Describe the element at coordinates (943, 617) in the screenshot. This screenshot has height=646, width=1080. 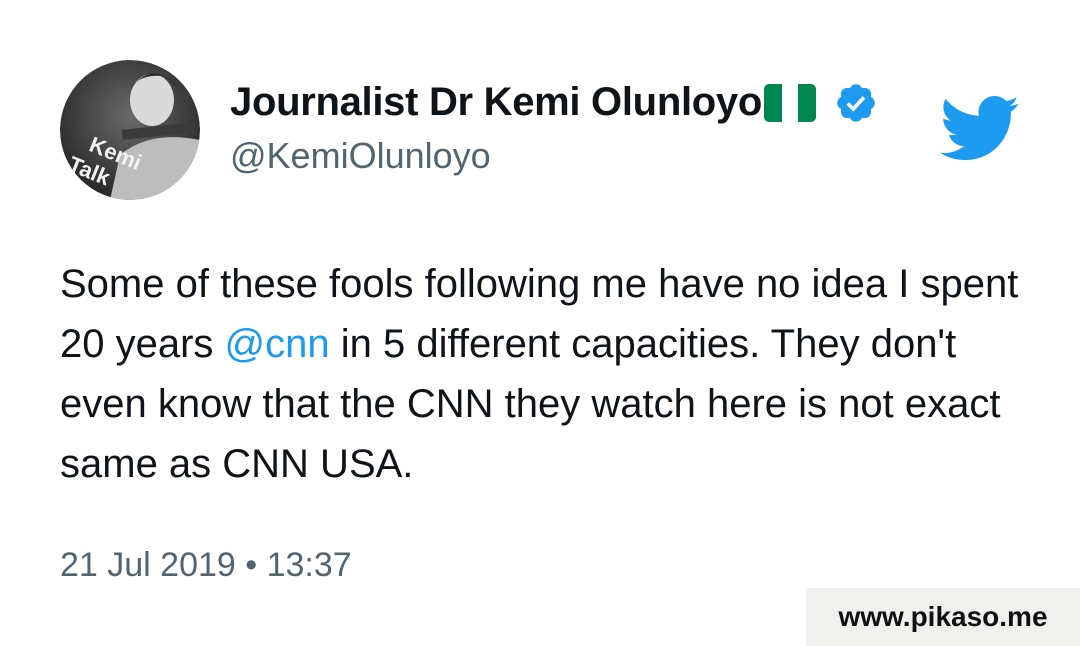
I see `watermark: www.pikaso.me` at that location.